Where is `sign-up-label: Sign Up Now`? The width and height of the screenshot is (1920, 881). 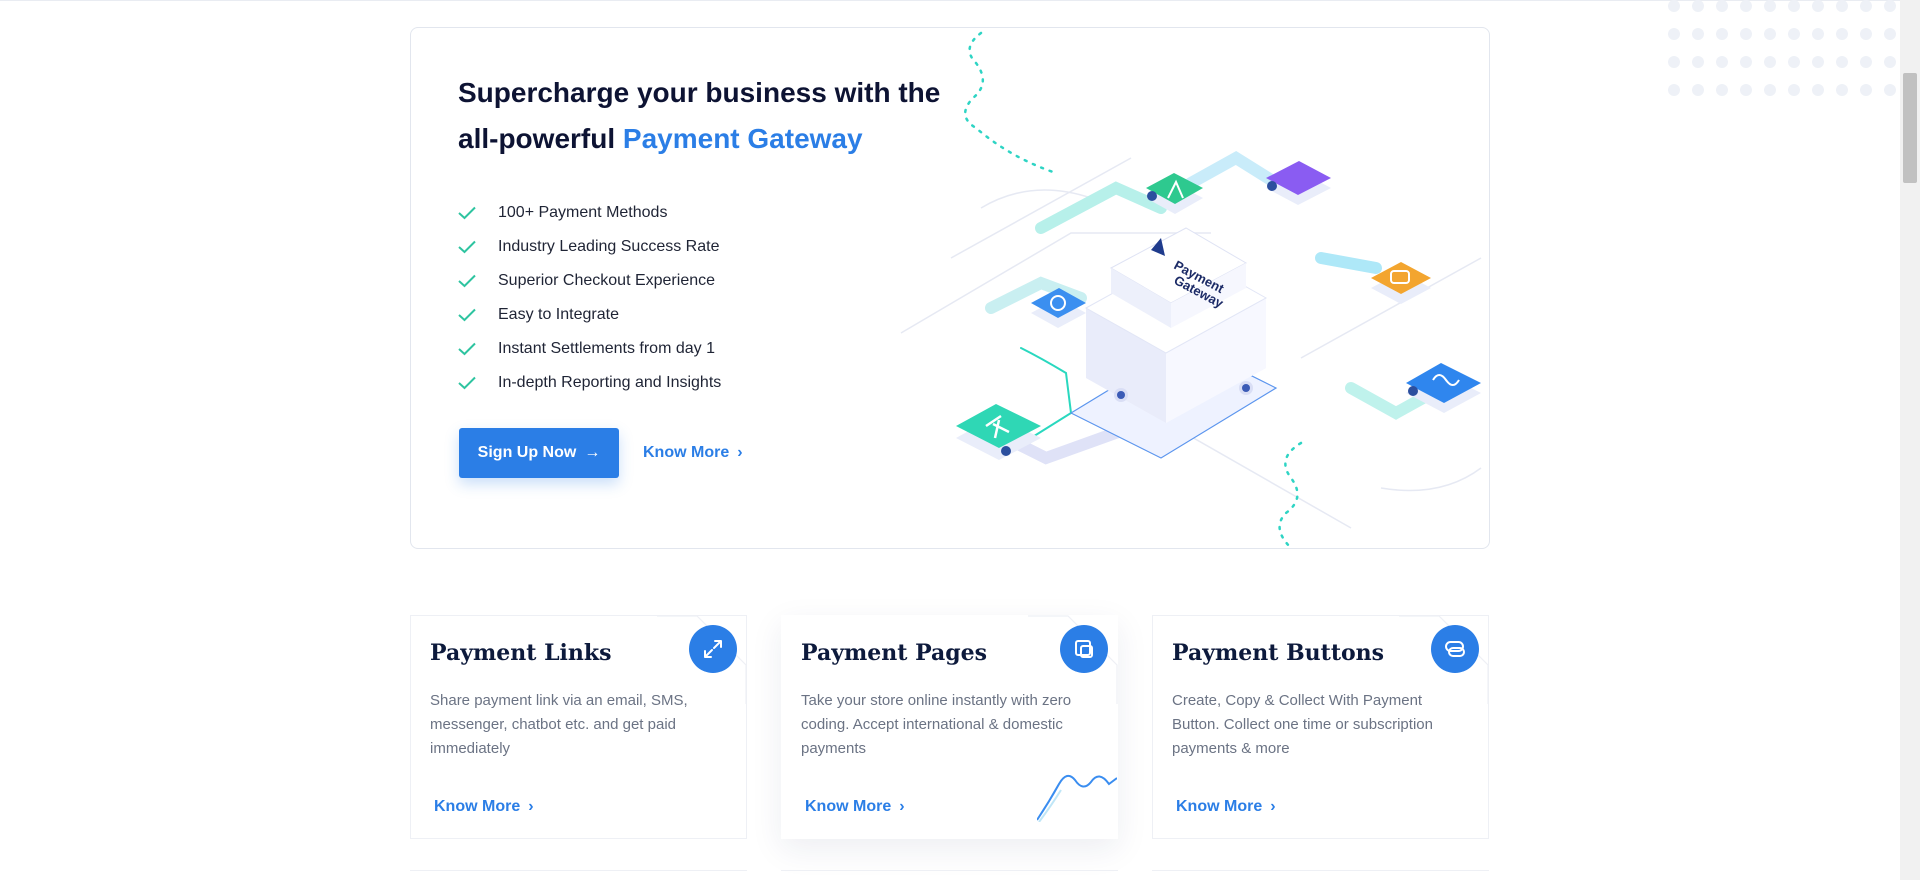
sign-up-label: Sign Up Now is located at coordinates (527, 452).